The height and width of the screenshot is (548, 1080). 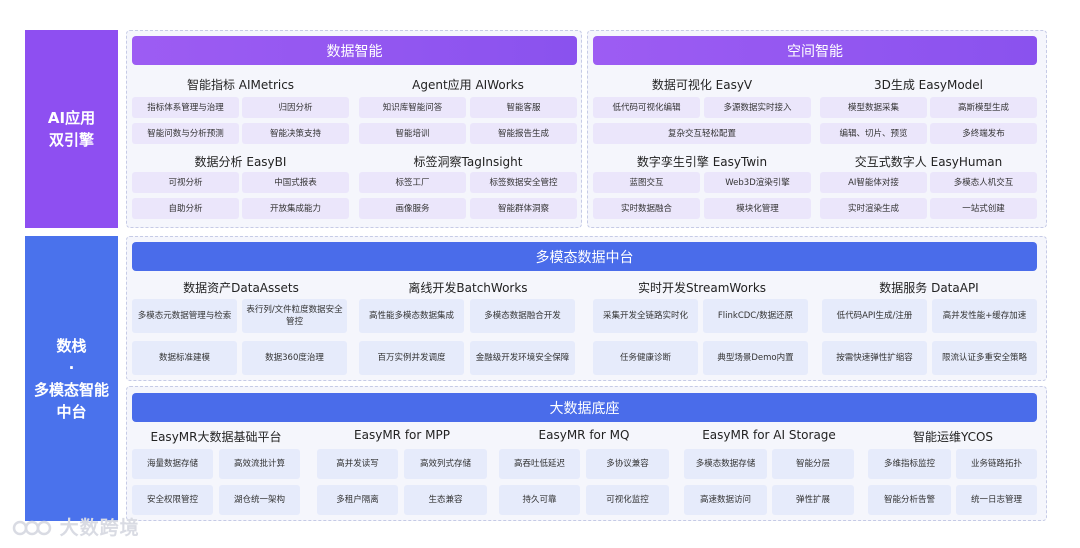 What do you see at coordinates (909, 464) in the screenshot?
I see `feature-cell: 多维指标监控` at bounding box center [909, 464].